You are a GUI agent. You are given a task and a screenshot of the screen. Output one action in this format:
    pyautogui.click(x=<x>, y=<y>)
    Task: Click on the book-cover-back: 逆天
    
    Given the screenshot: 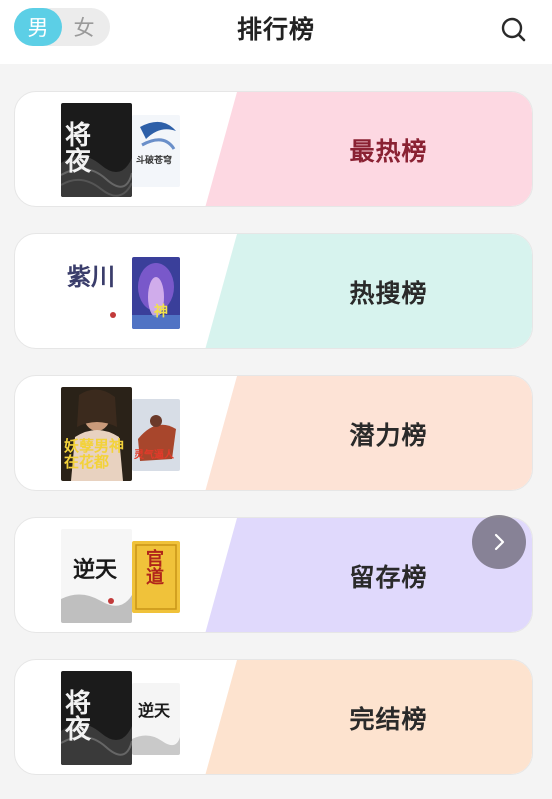 What is the action you would take?
    pyautogui.click(x=156, y=719)
    